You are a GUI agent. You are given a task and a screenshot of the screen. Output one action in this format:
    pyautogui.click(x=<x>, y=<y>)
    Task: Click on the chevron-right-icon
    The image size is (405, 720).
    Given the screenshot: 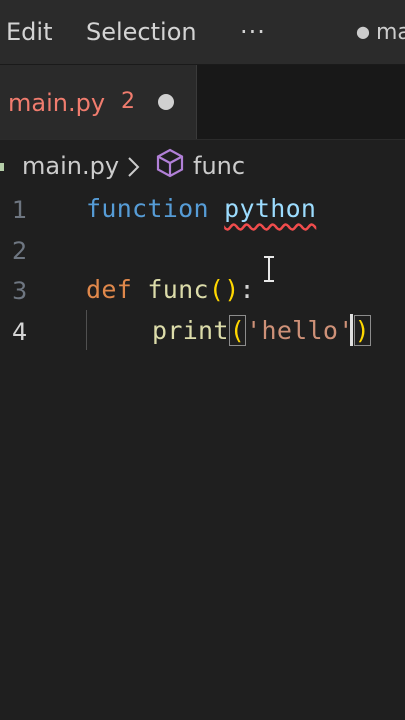 What is the action you would take?
    pyautogui.click(x=134, y=167)
    